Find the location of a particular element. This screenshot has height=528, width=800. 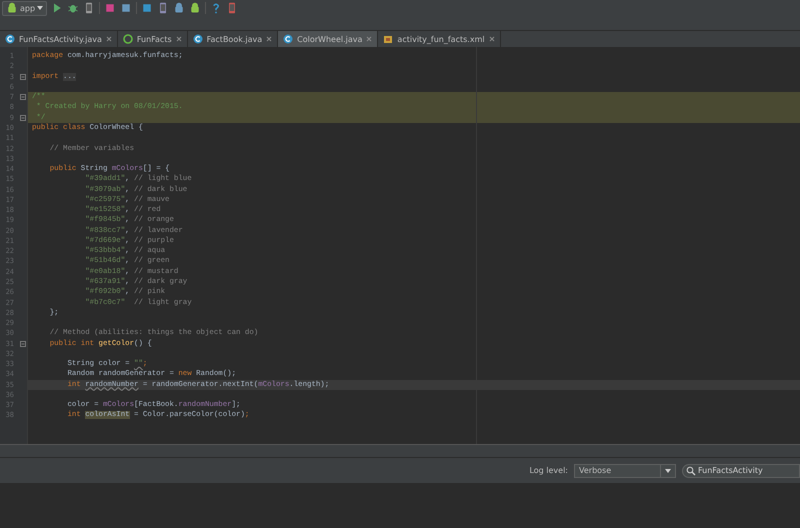

log-level-label: Log level: is located at coordinates (548, 470).